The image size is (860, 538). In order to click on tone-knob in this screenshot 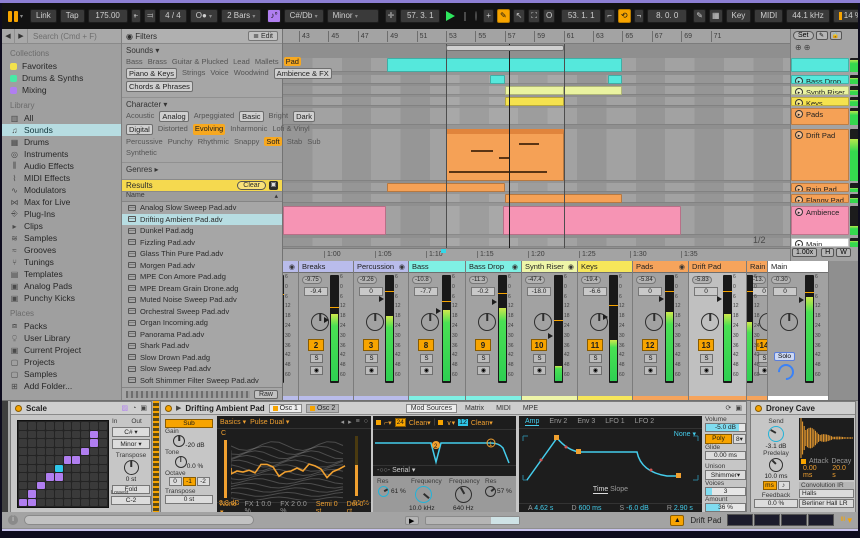, I will do `click(180, 462)`.